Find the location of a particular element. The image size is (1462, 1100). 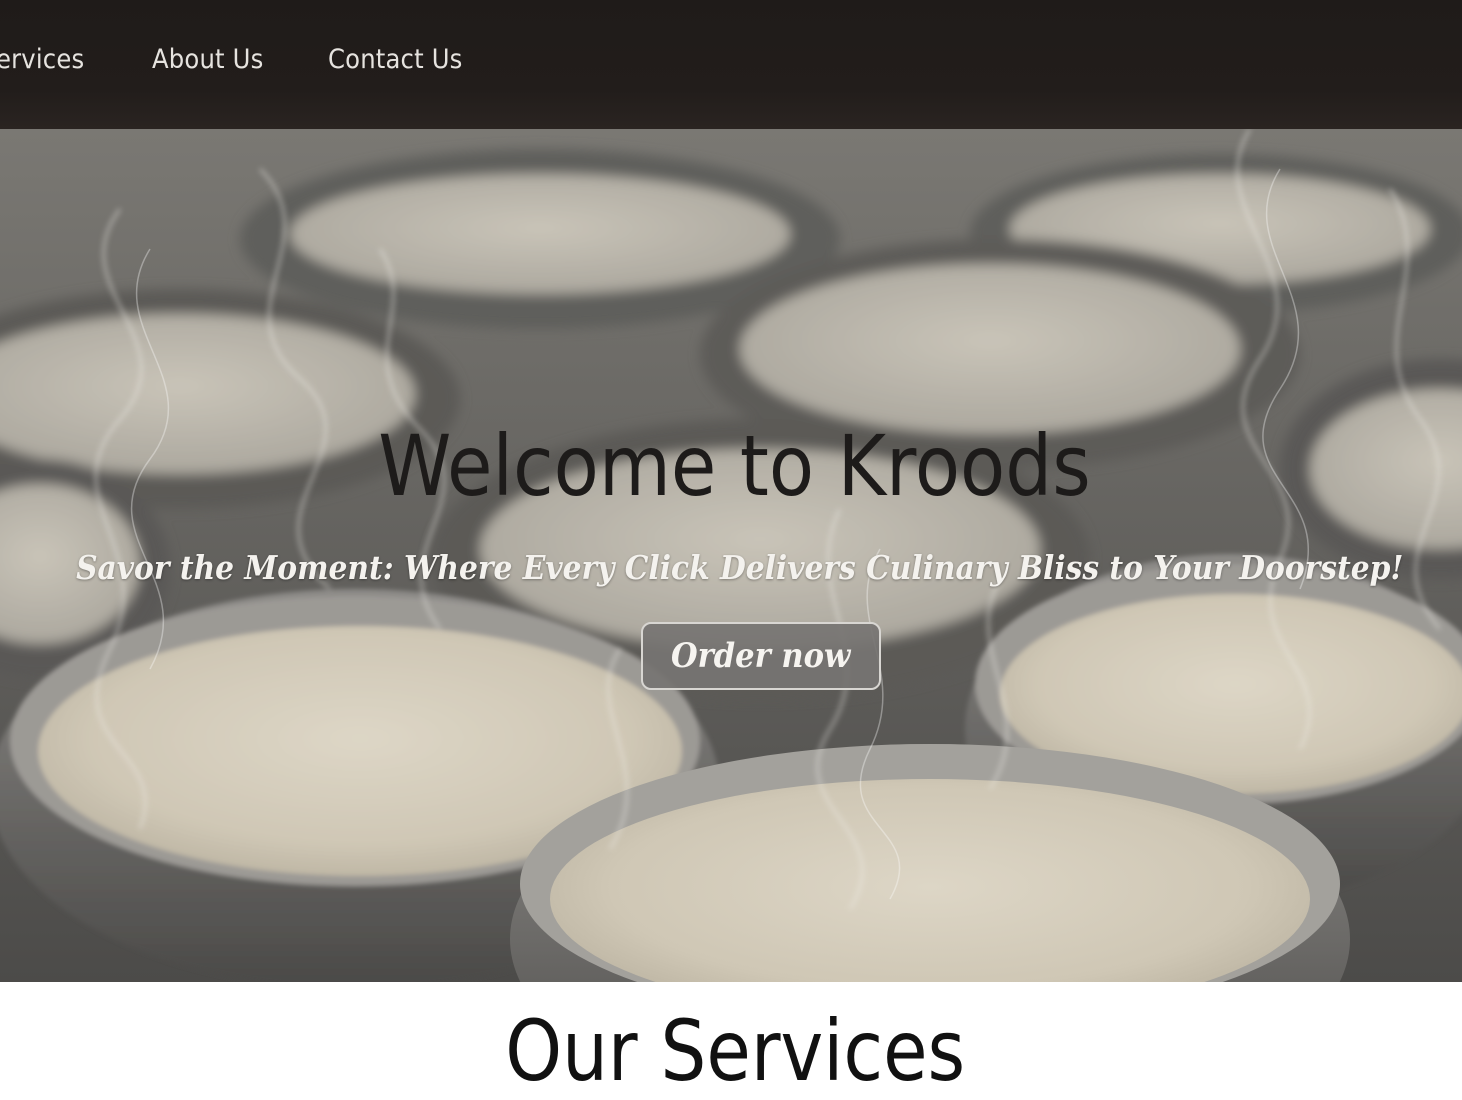

services-section-title: Our Services is located at coordinates (735, 1051).